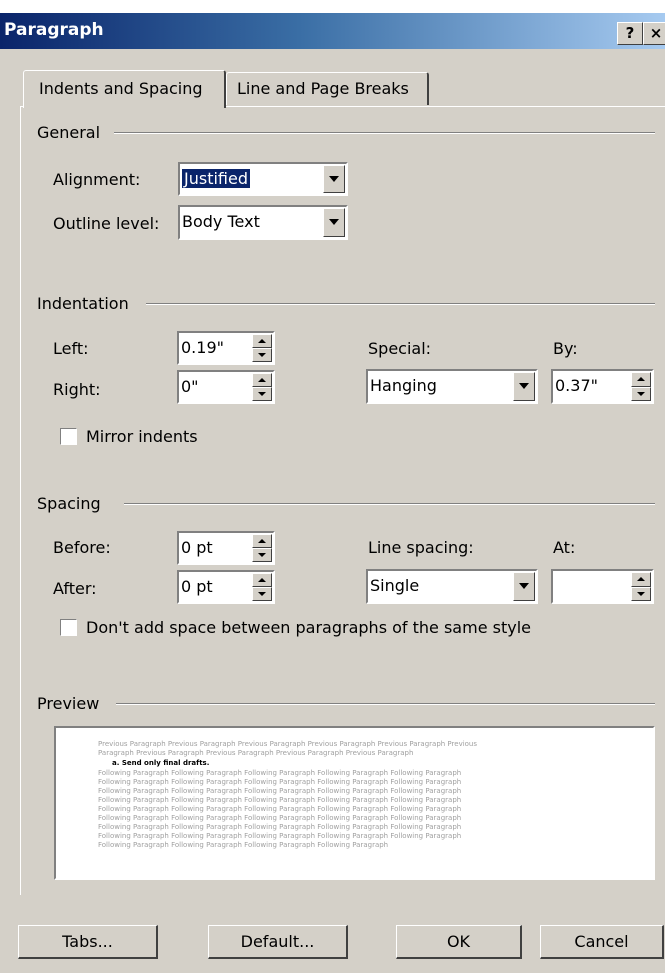 The width and height of the screenshot is (665, 973). What do you see at coordinates (323, 88) in the screenshot?
I see `tab-label: Line and Page Breaks` at bounding box center [323, 88].